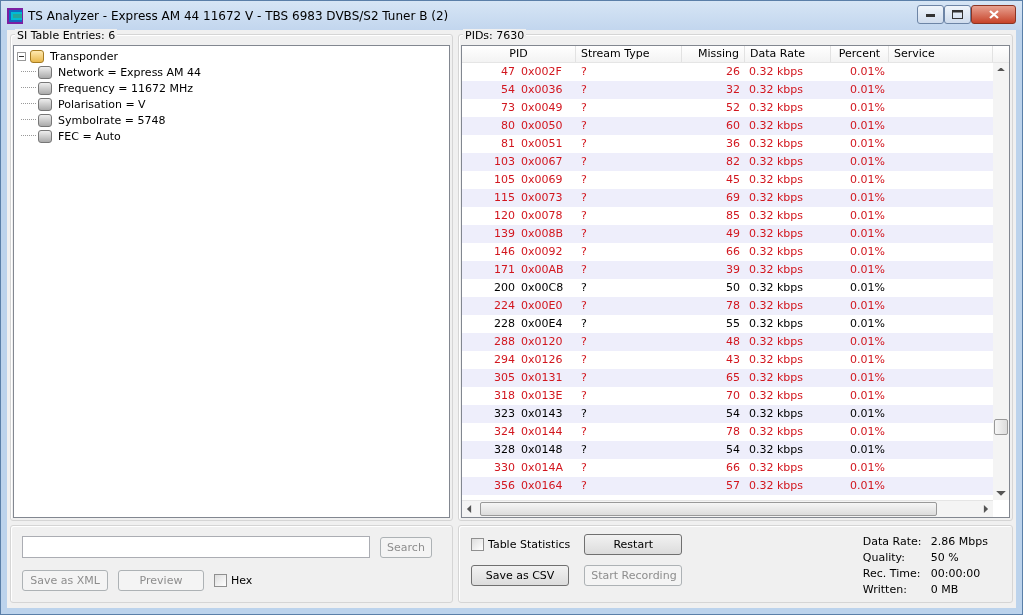 This screenshot has height=615, width=1023. I want to click on table-cell-text: 105, so click(504, 180).